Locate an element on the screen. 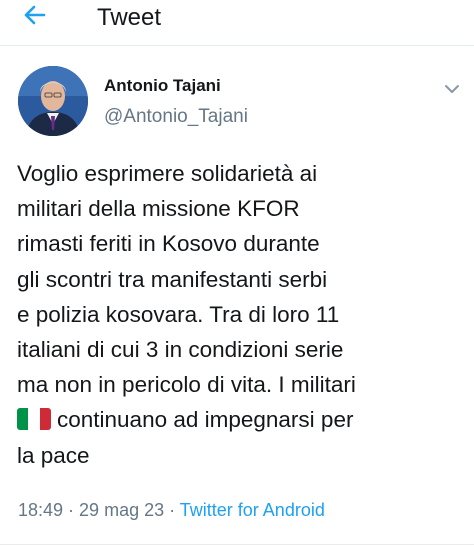 Image resolution: width=474 pixels, height=547 pixels. tweet-line: ma non in pericolo di vita. I militari is located at coordinates (186, 385).